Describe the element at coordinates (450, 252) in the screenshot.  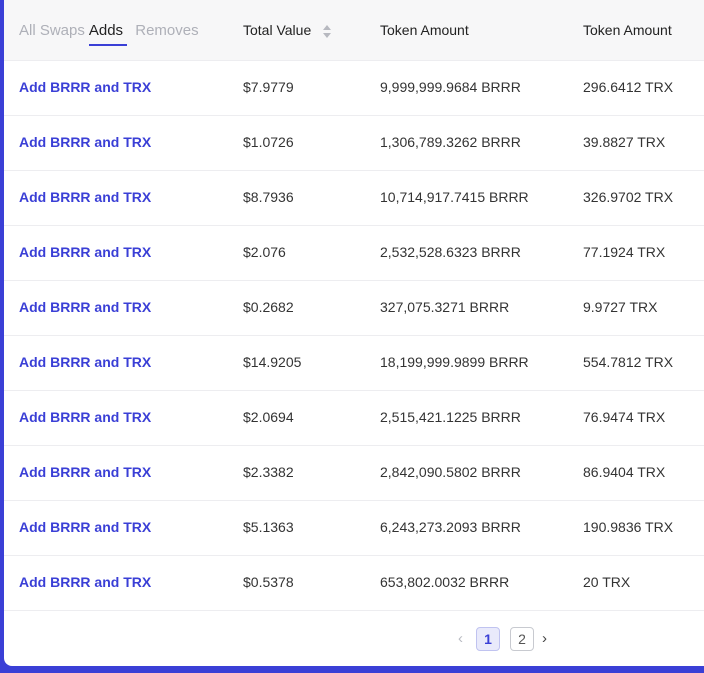
I see `token-amount-1-cell: 2,532,528.6323 BRRR` at that location.